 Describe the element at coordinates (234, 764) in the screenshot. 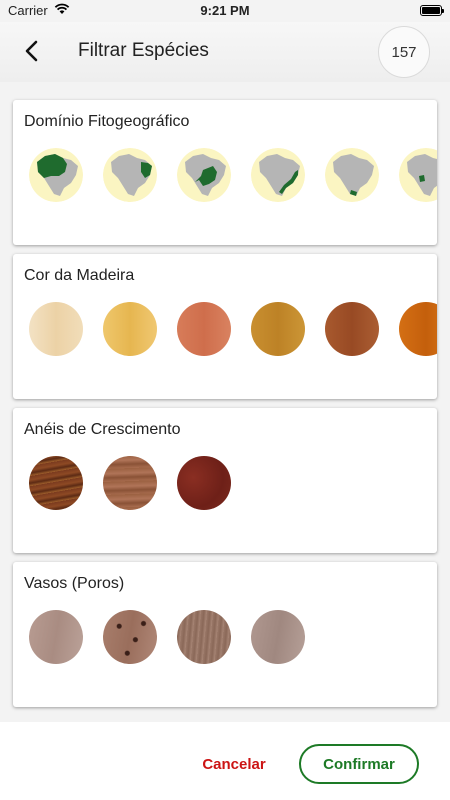

I see `cancel-button: Cancelar` at that location.